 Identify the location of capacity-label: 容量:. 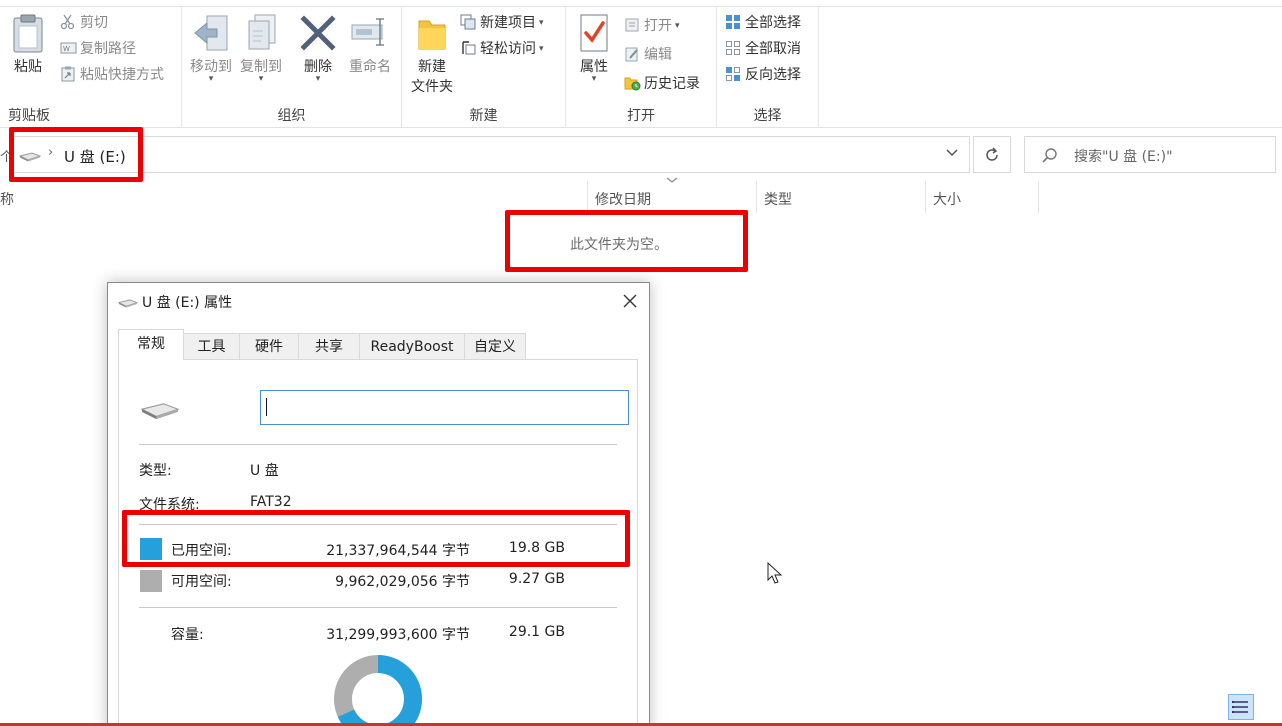
(187, 635).